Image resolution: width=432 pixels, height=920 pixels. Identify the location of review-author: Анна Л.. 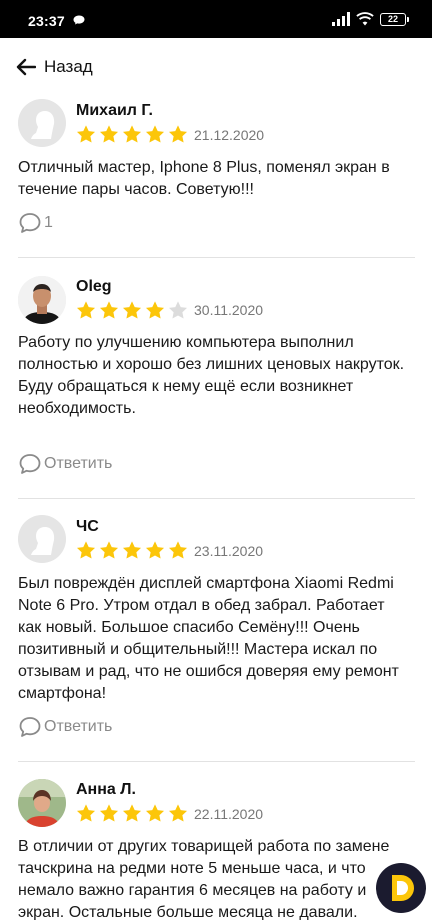
(106, 790).